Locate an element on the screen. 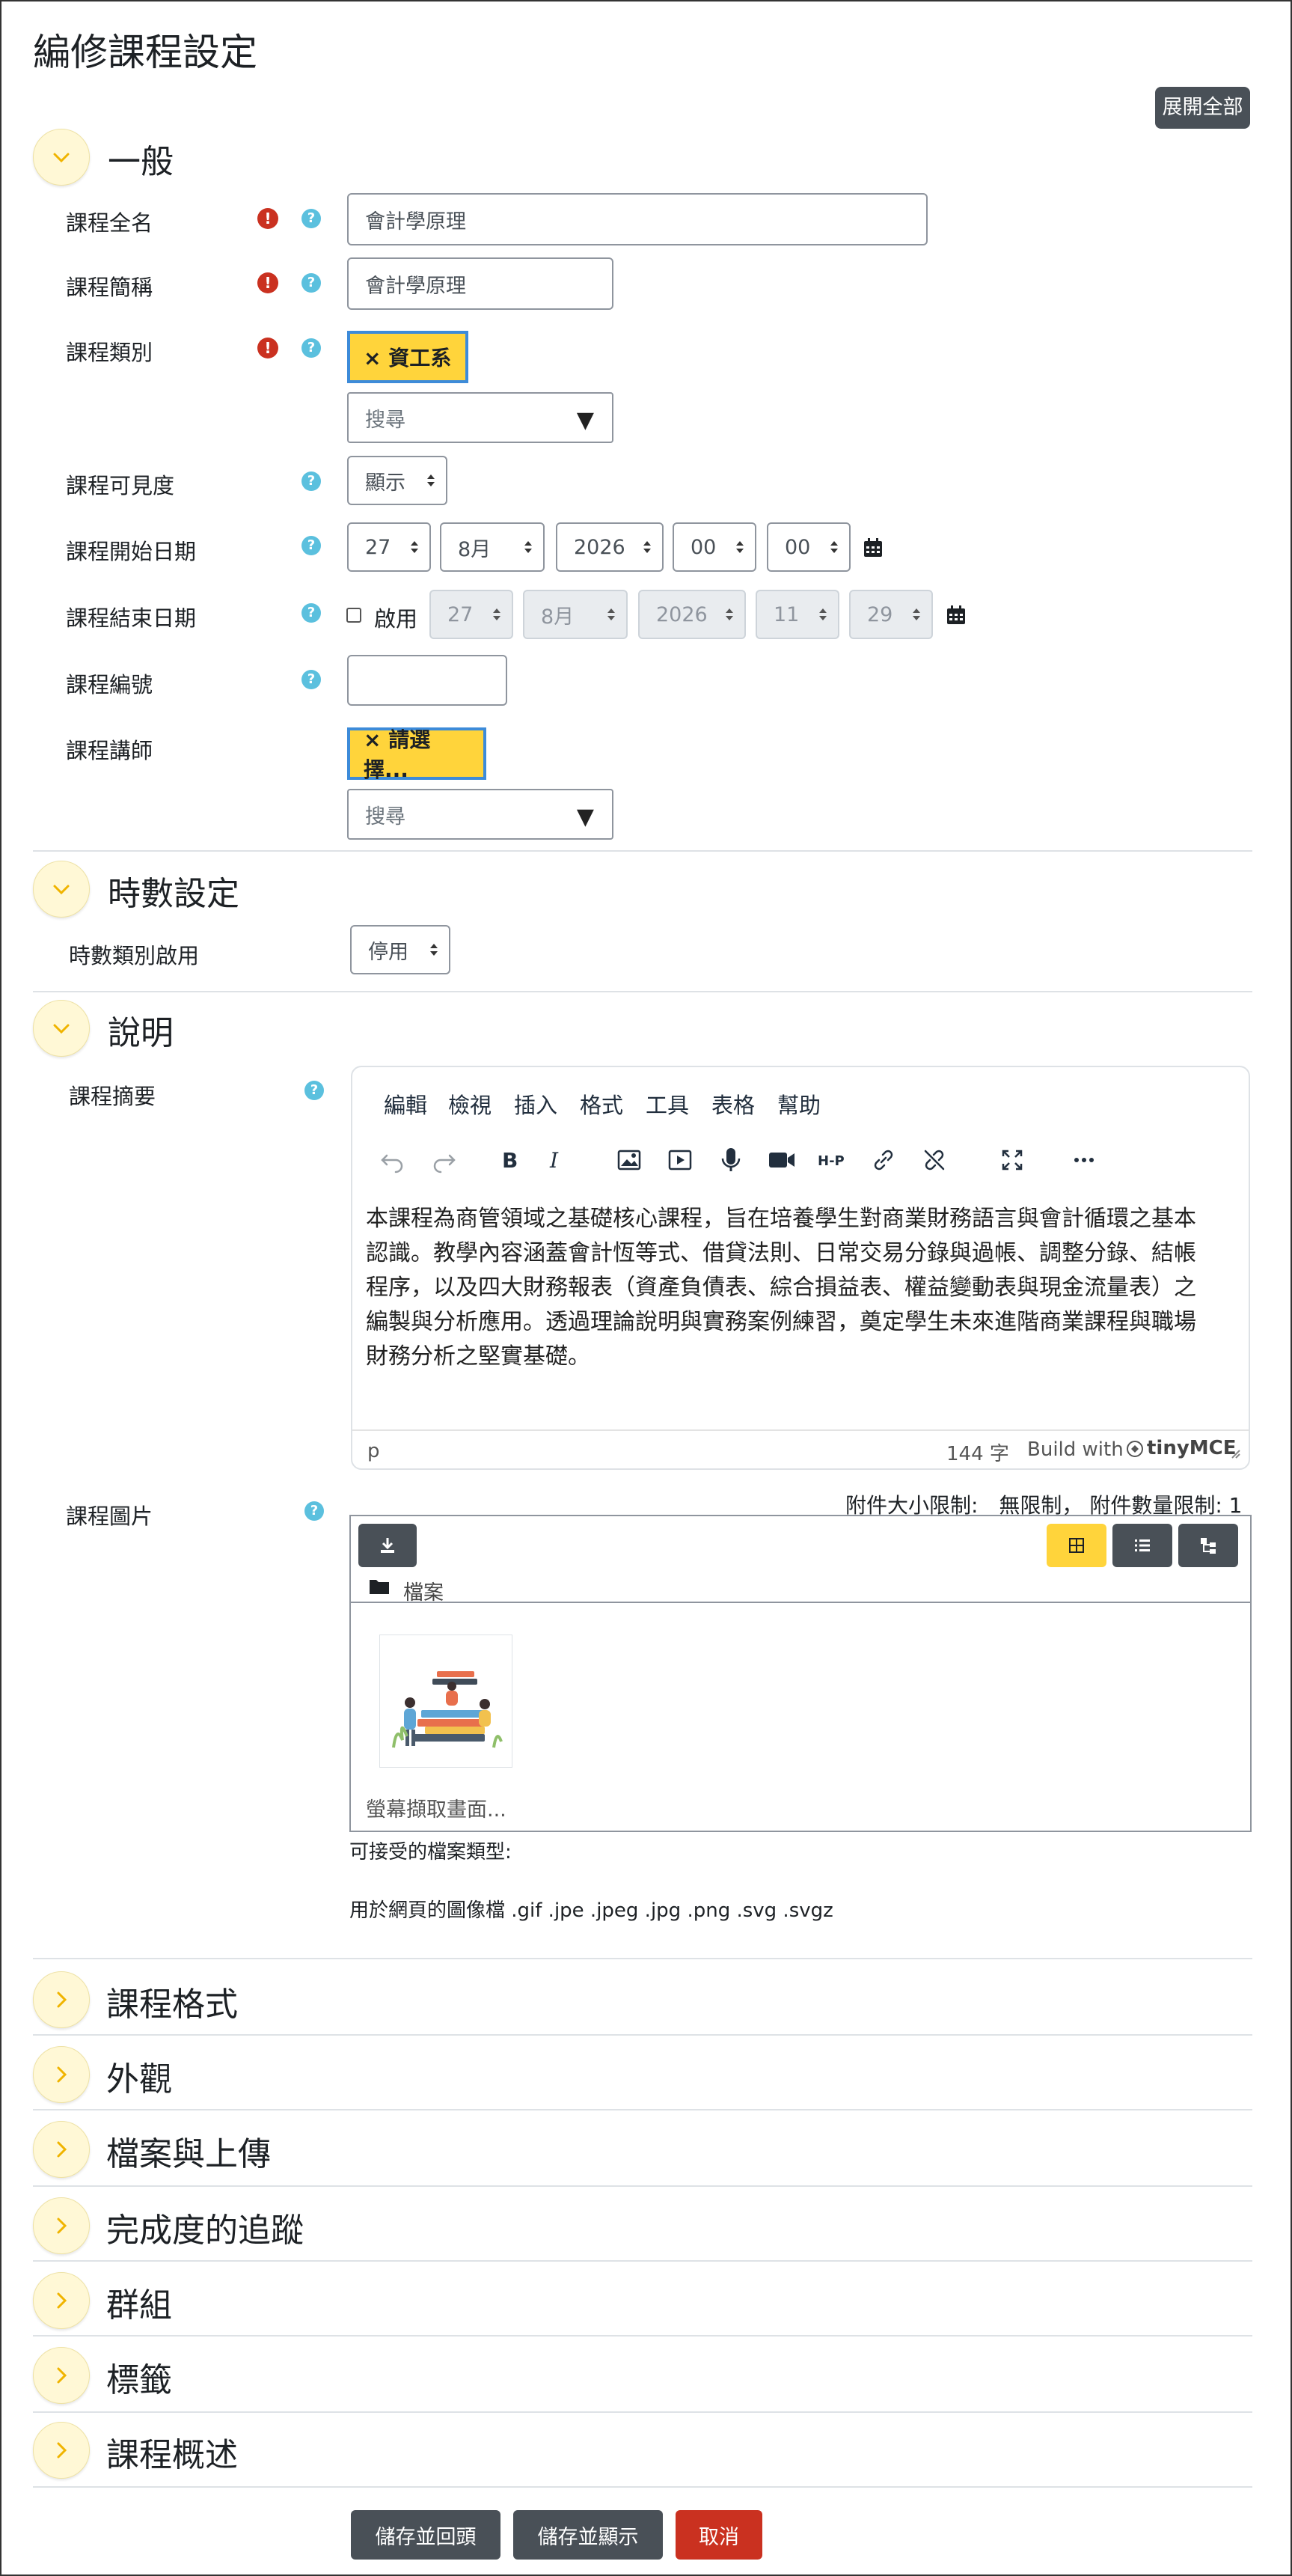  svg-text: B is located at coordinates (510, 1160).